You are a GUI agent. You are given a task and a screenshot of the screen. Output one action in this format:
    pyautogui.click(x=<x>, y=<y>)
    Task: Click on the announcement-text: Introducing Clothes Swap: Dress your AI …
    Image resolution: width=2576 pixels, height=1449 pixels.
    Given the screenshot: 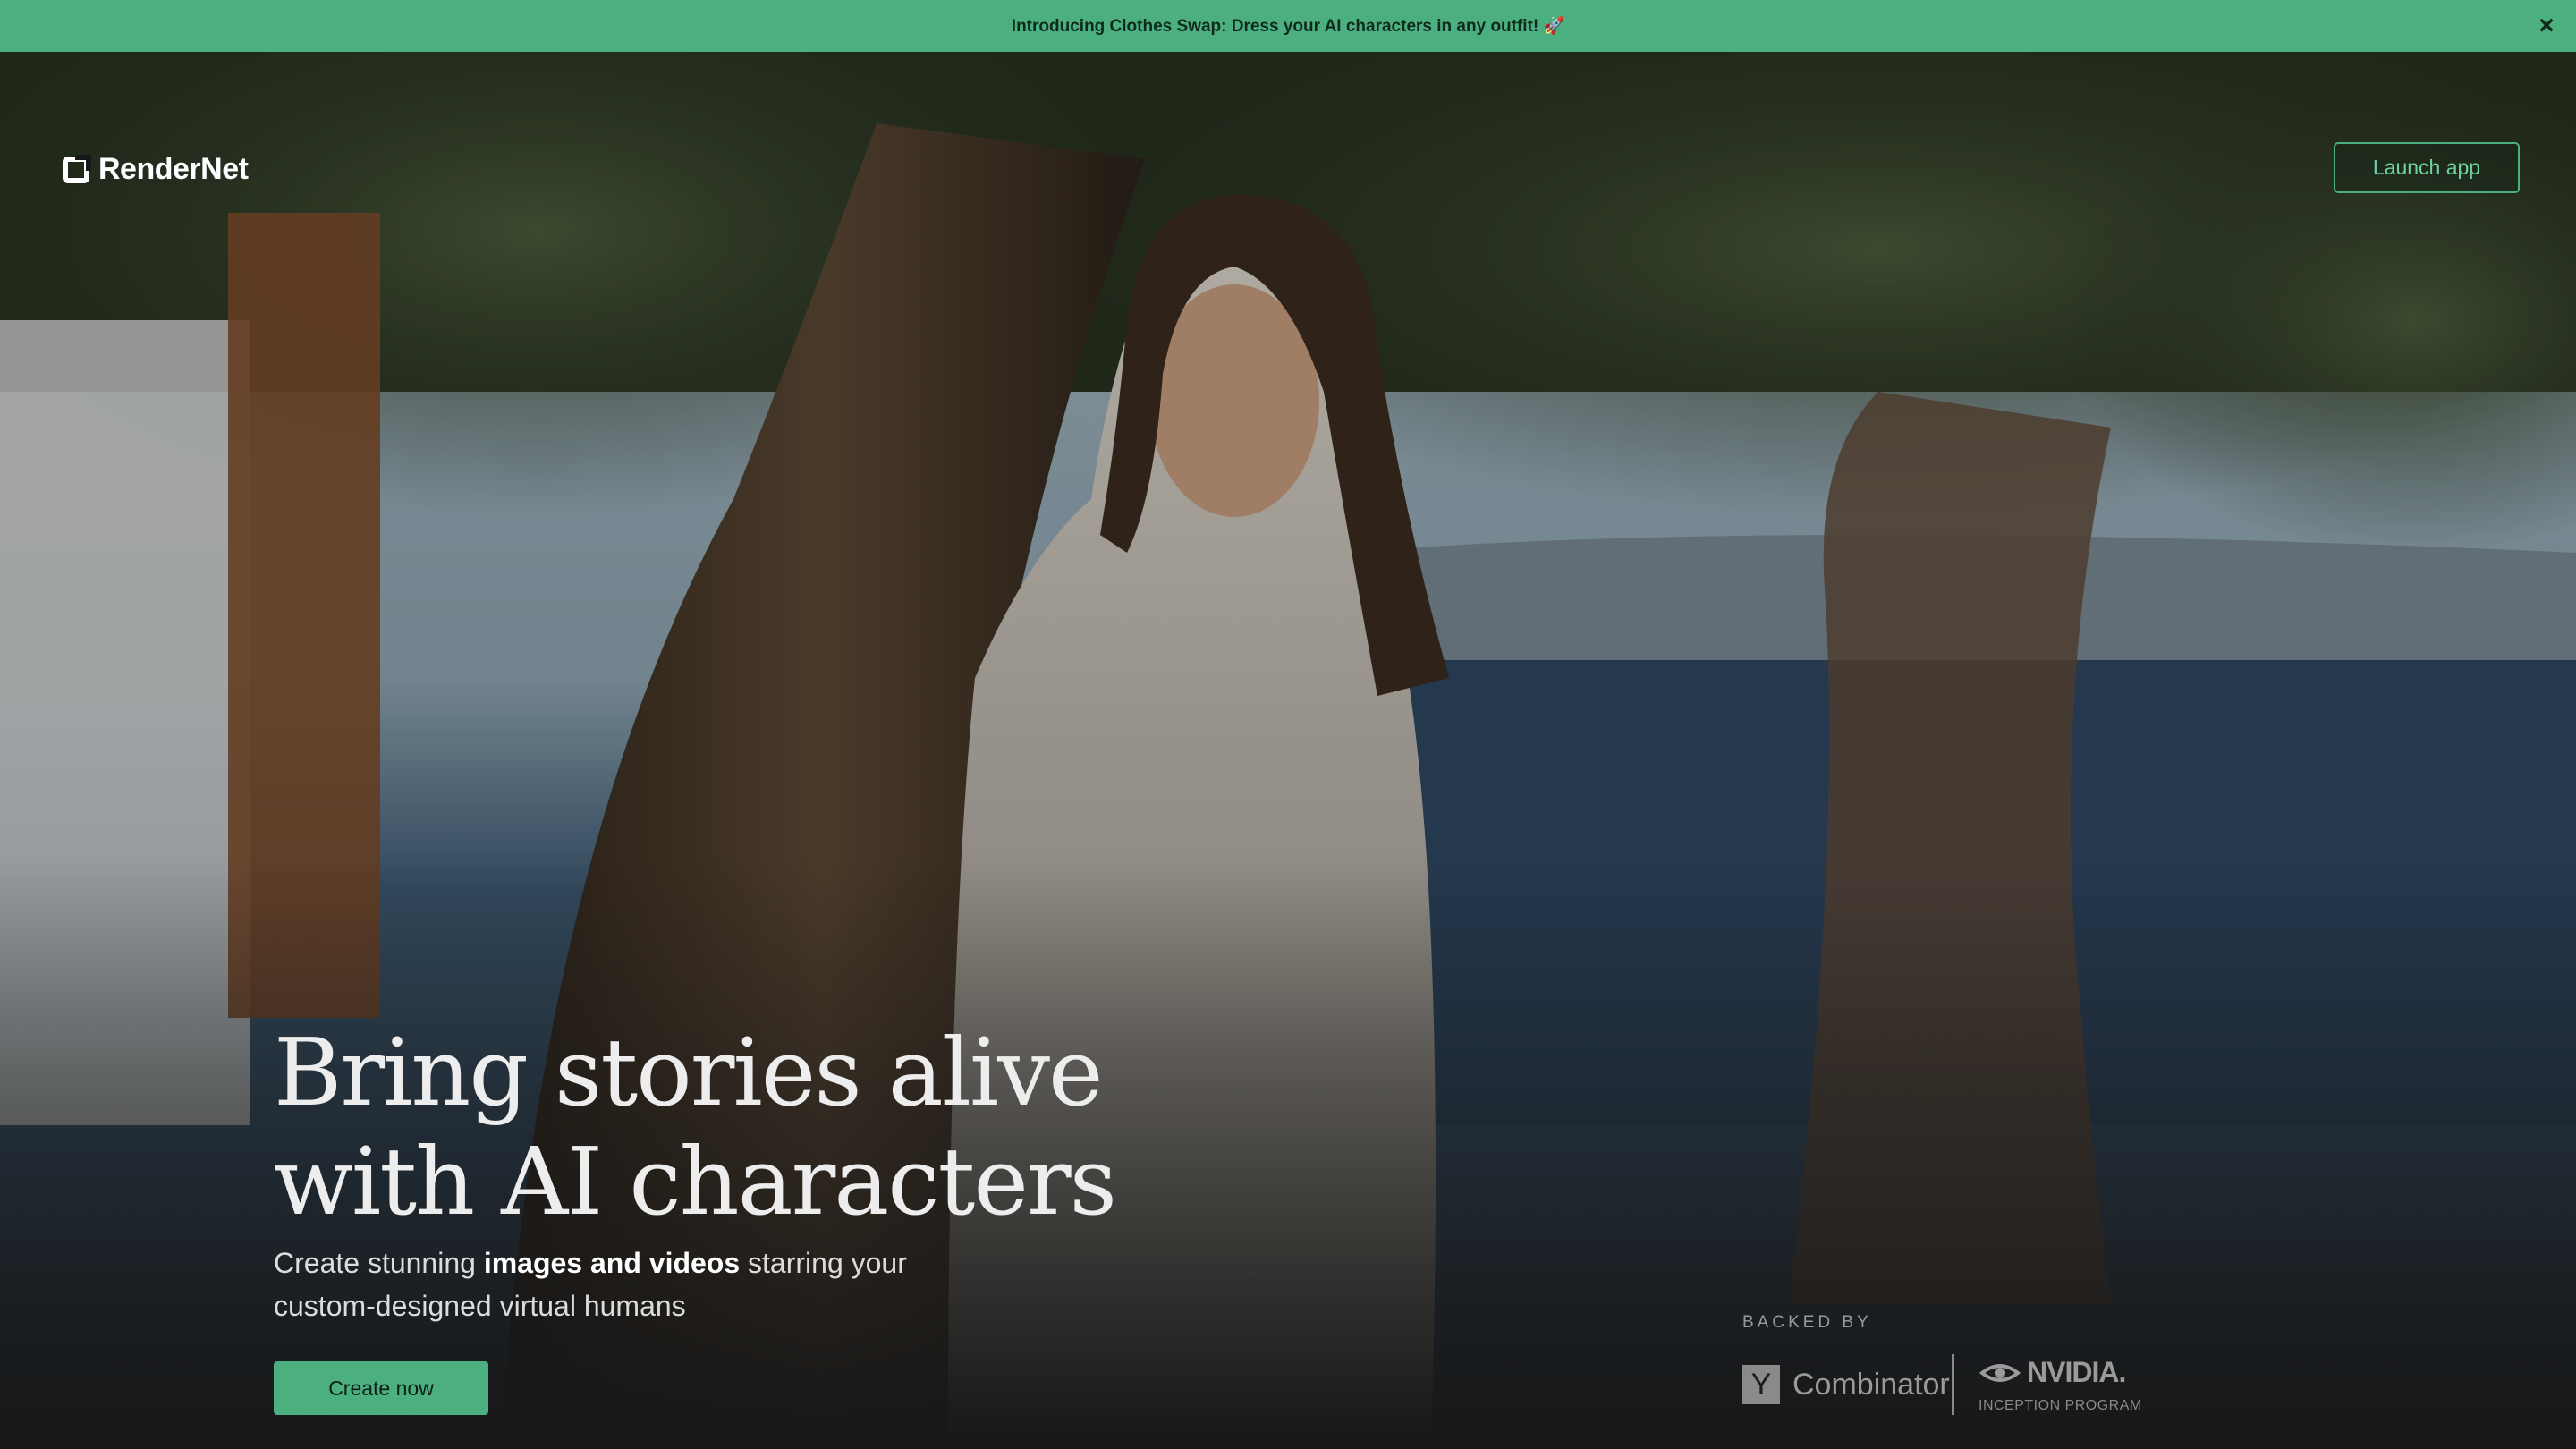 What is the action you would take?
    pyautogui.click(x=1288, y=26)
    